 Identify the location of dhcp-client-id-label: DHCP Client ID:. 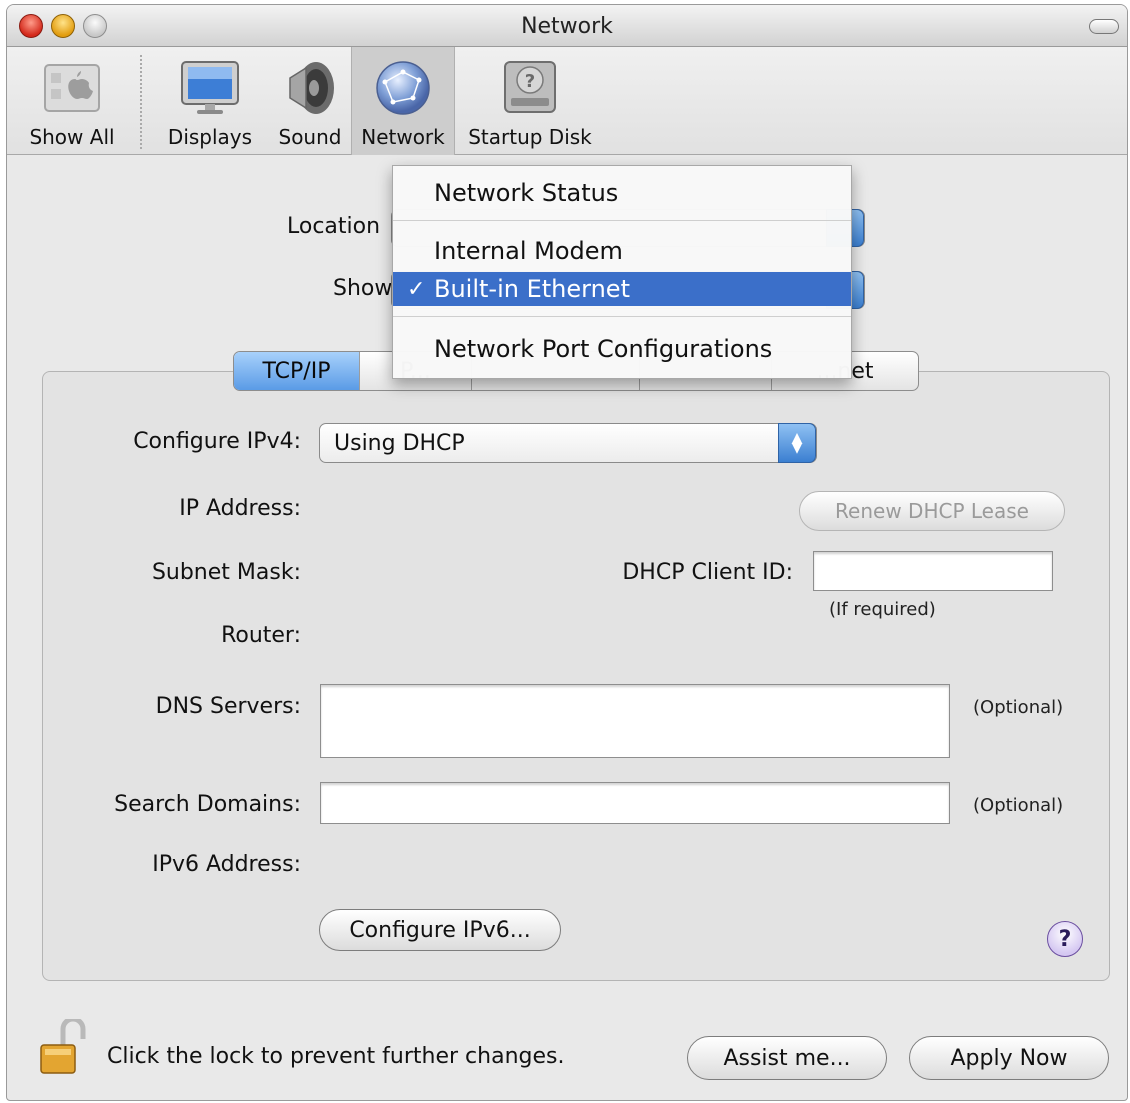
(707, 572).